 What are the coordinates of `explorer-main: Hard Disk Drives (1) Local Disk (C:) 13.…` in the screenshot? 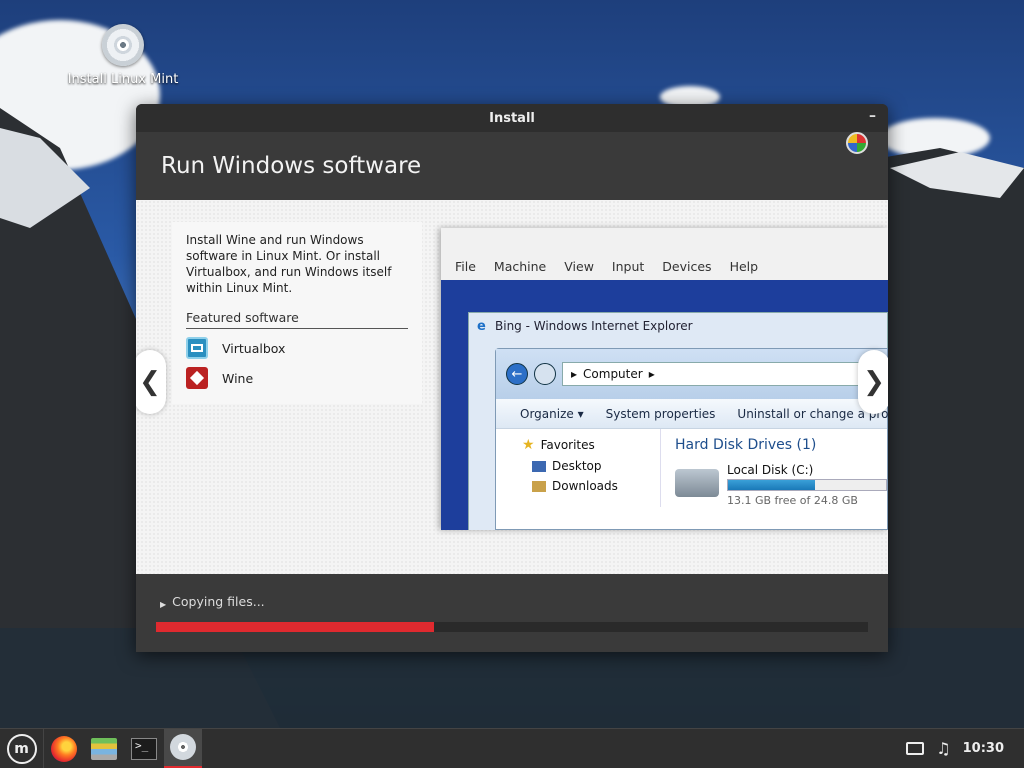 It's located at (774, 468).